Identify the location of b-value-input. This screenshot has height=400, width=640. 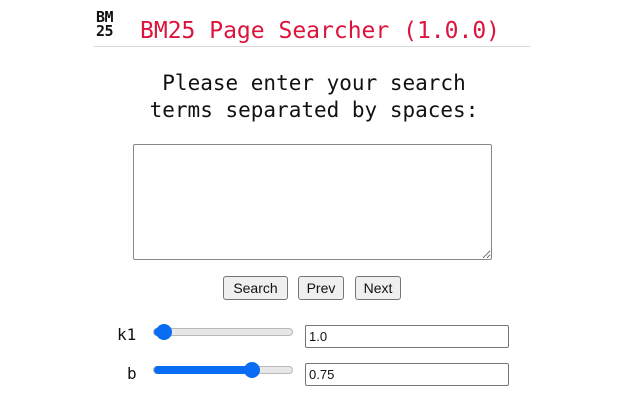
(407, 374).